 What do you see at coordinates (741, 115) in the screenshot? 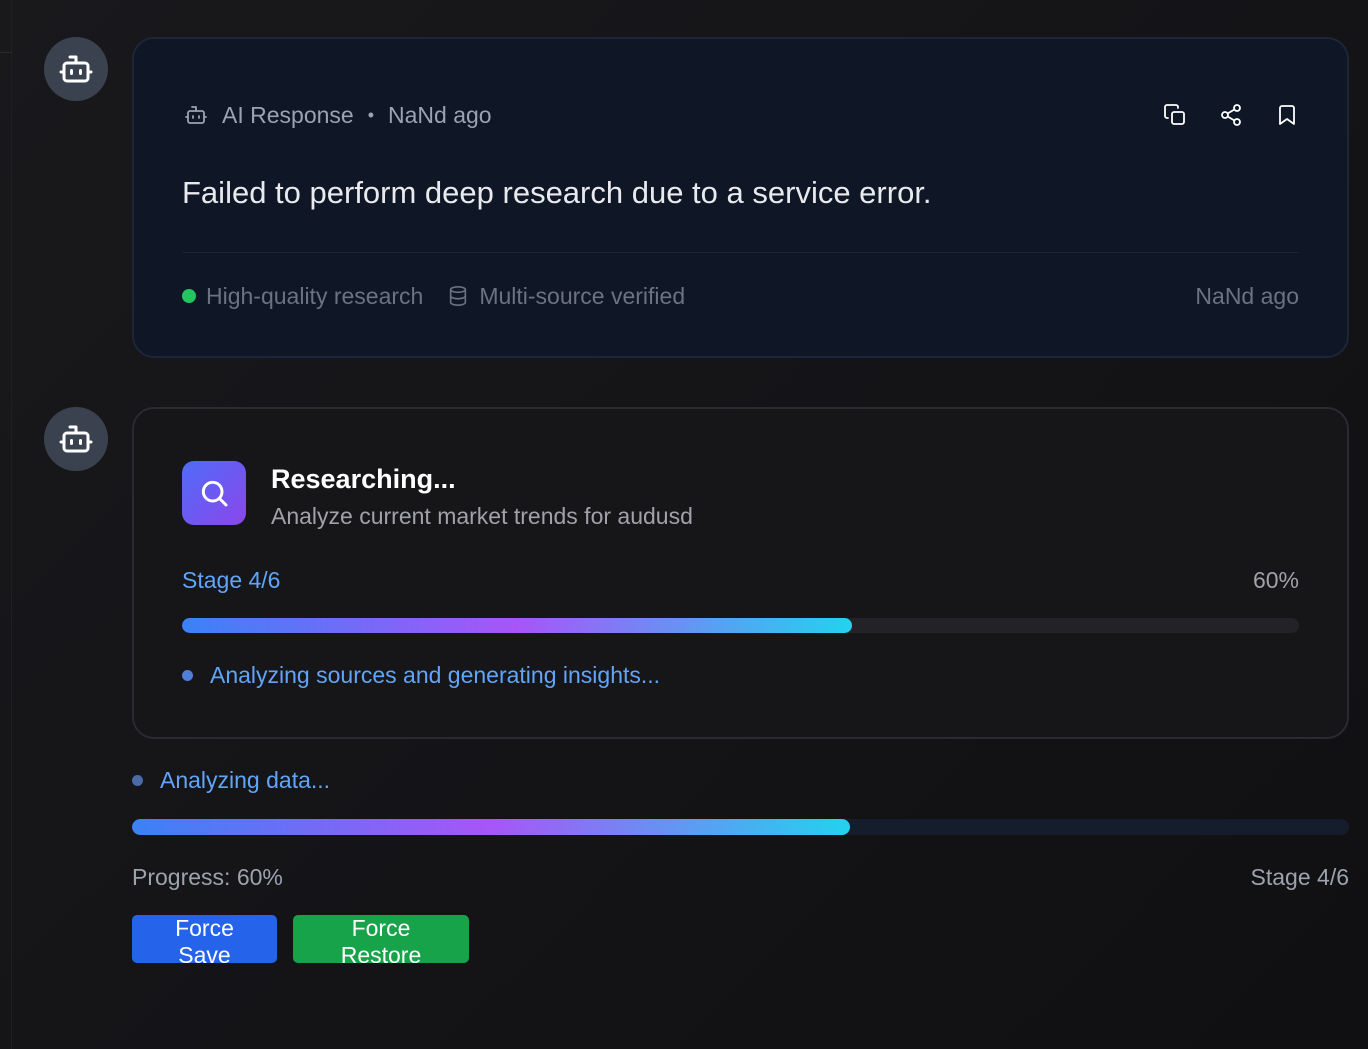
I see `response-header: AI Response • NaNd ago` at bounding box center [741, 115].